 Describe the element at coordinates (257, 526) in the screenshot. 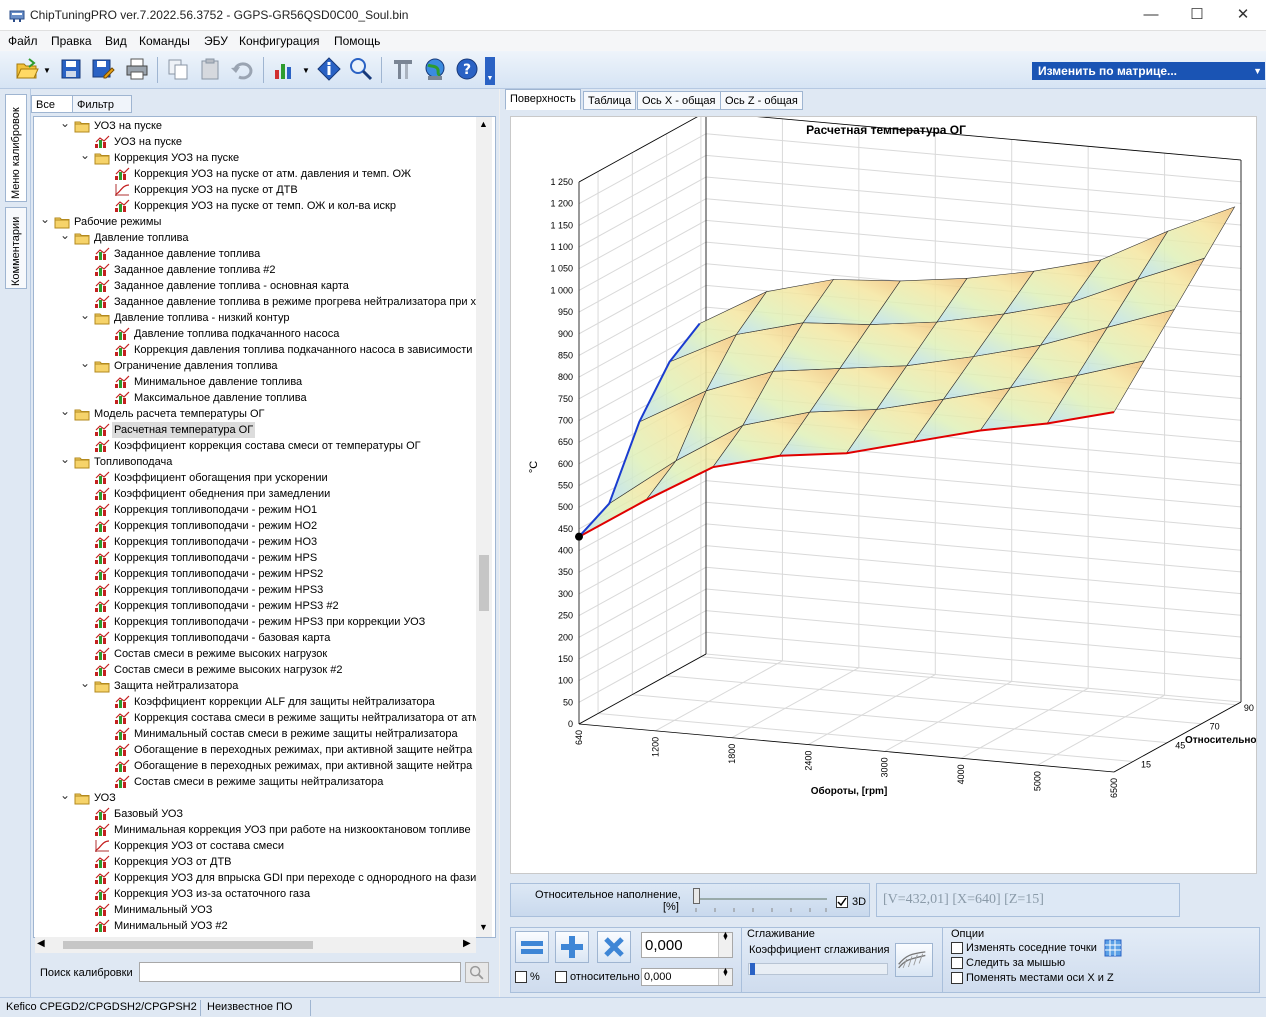

I see `tree-item: Коррекция топливоподачи - режим HO2` at that location.